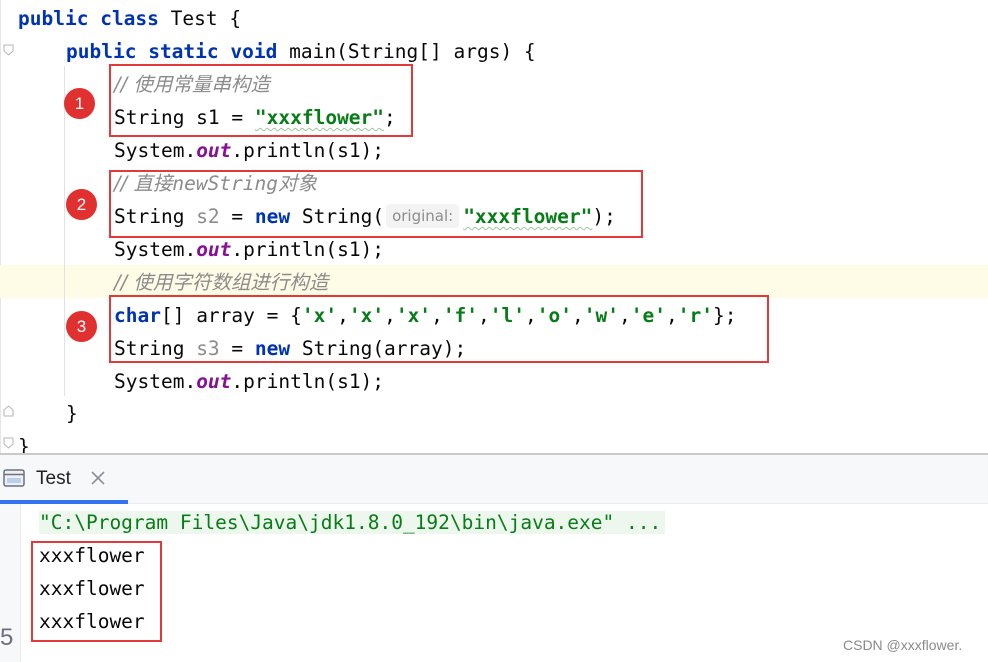 This screenshot has width=988, height=662. What do you see at coordinates (130, 18) in the screenshot?
I see `code-line-1: public class Test {` at bounding box center [130, 18].